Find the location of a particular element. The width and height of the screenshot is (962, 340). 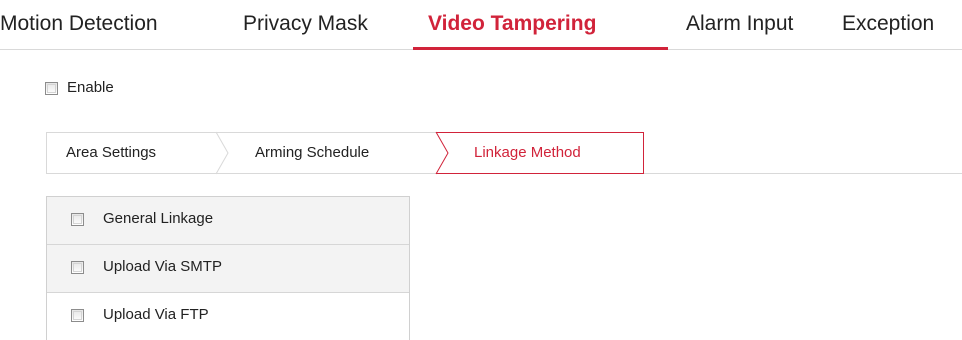

upload-smtp-checkbox is located at coordinates (77, 267).